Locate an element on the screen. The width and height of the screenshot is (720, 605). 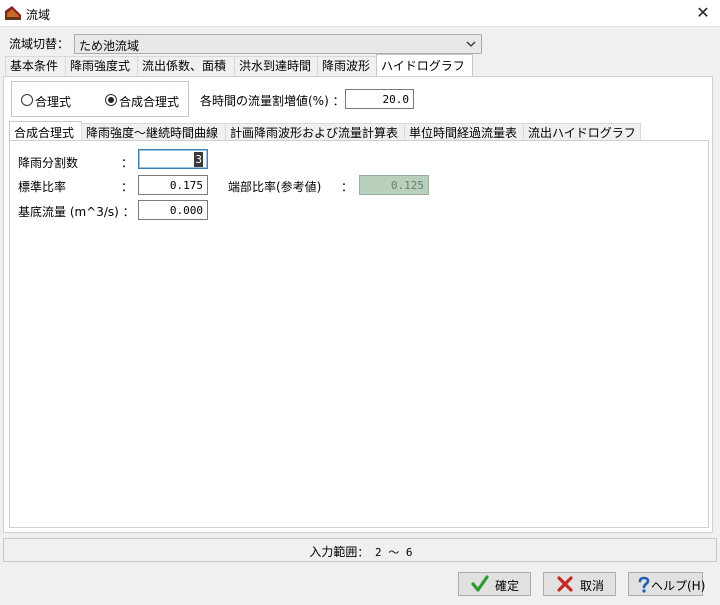
tab-hydrograph: ハイドログラフ is located at coordinates (424, 65).